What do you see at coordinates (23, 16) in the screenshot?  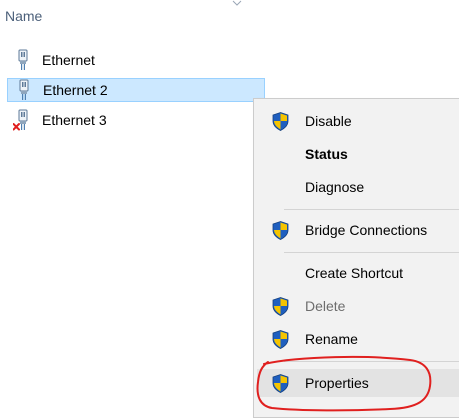 I see `name-column-header: Name` at bounding box center [23, 16].